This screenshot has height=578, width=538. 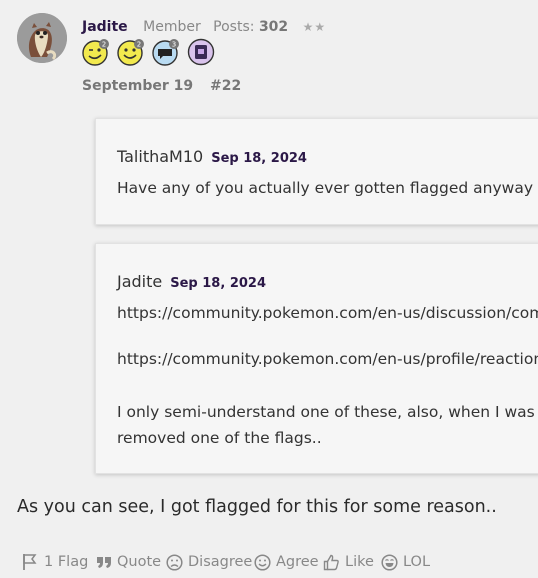 I want to click on quote-author: TalithaM10, so click(x=160, y=156).